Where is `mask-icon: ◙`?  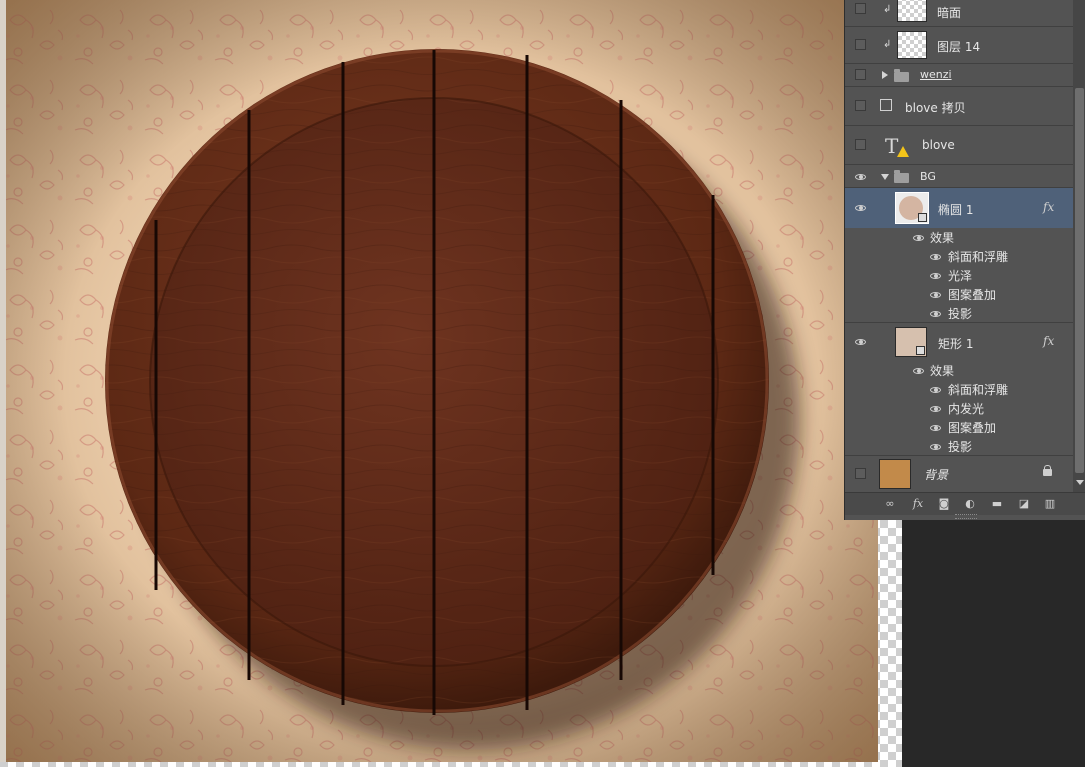 mask-icon: ◙ is located at coordinates (944, 503).